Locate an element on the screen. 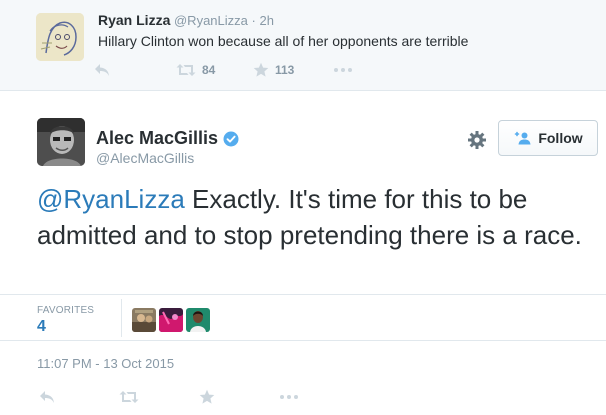 The image size is (606, 415). retweet-button is located at coordinates (129, 397).